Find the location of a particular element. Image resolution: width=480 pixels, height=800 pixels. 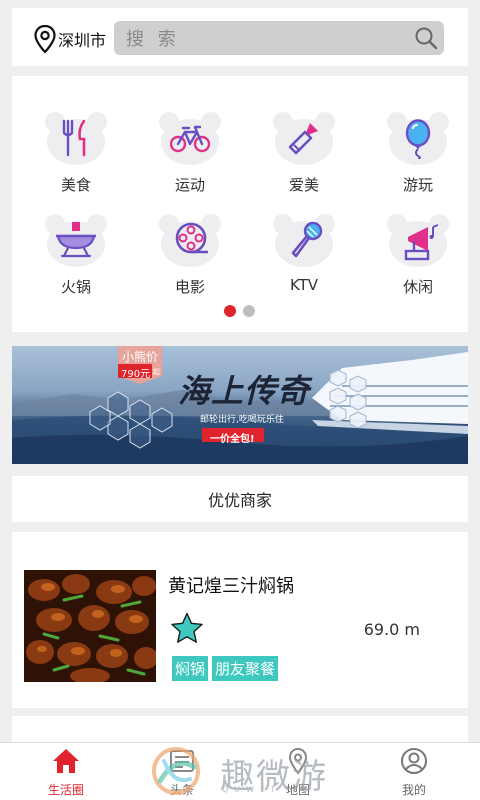

tab-label: 我的 is located at coordinates (413, 790).